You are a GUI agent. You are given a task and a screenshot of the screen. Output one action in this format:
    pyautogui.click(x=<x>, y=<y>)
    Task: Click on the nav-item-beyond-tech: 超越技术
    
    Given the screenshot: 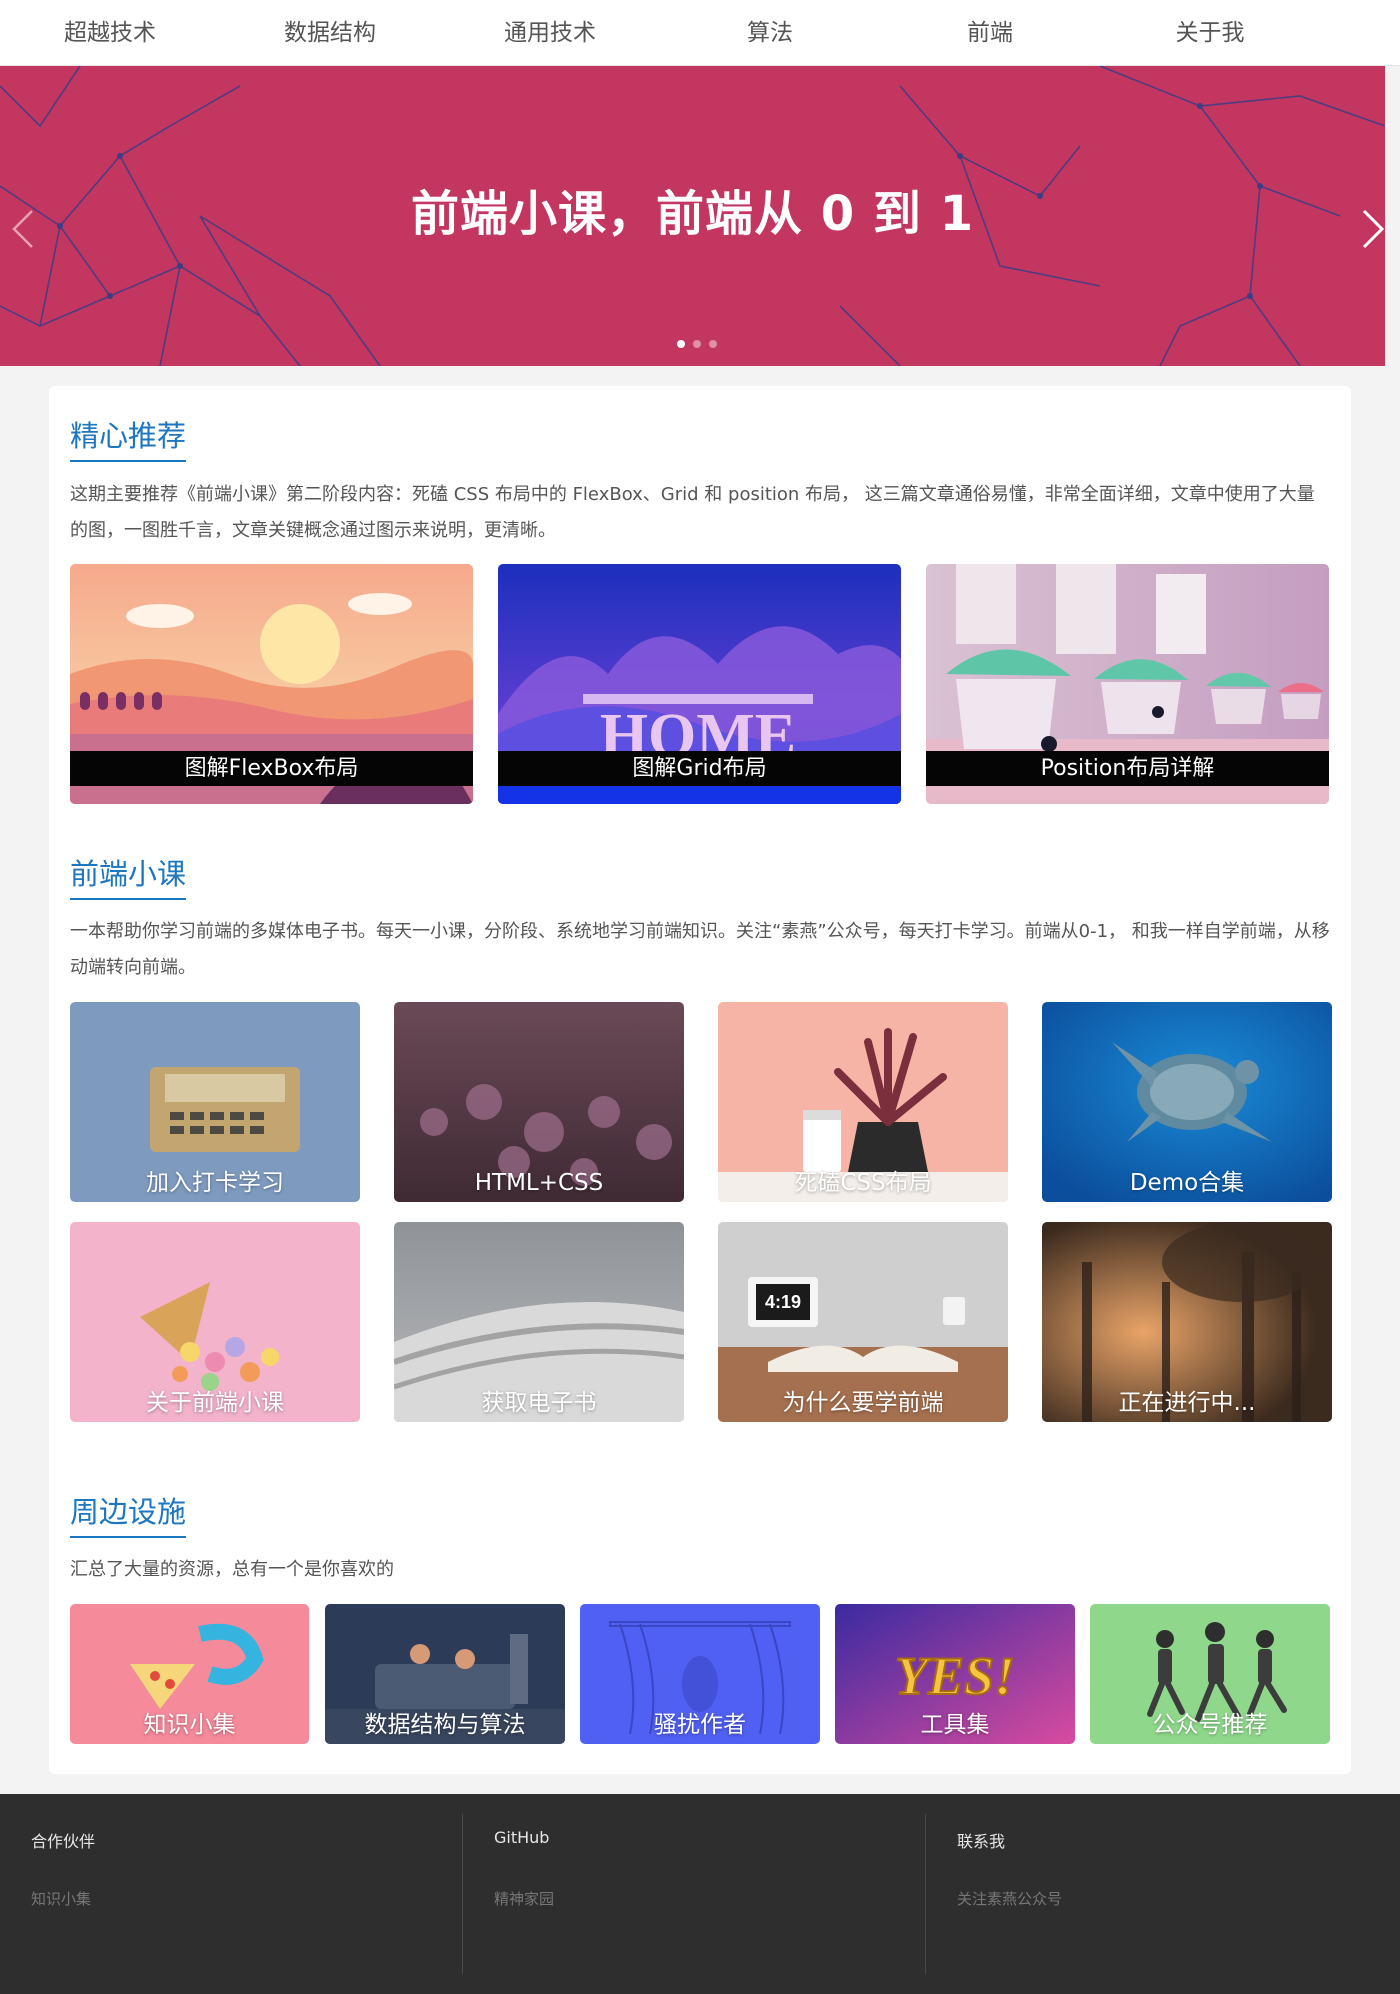 What is the action you would take?
    pyautogui.click(x=110, y=33)
    